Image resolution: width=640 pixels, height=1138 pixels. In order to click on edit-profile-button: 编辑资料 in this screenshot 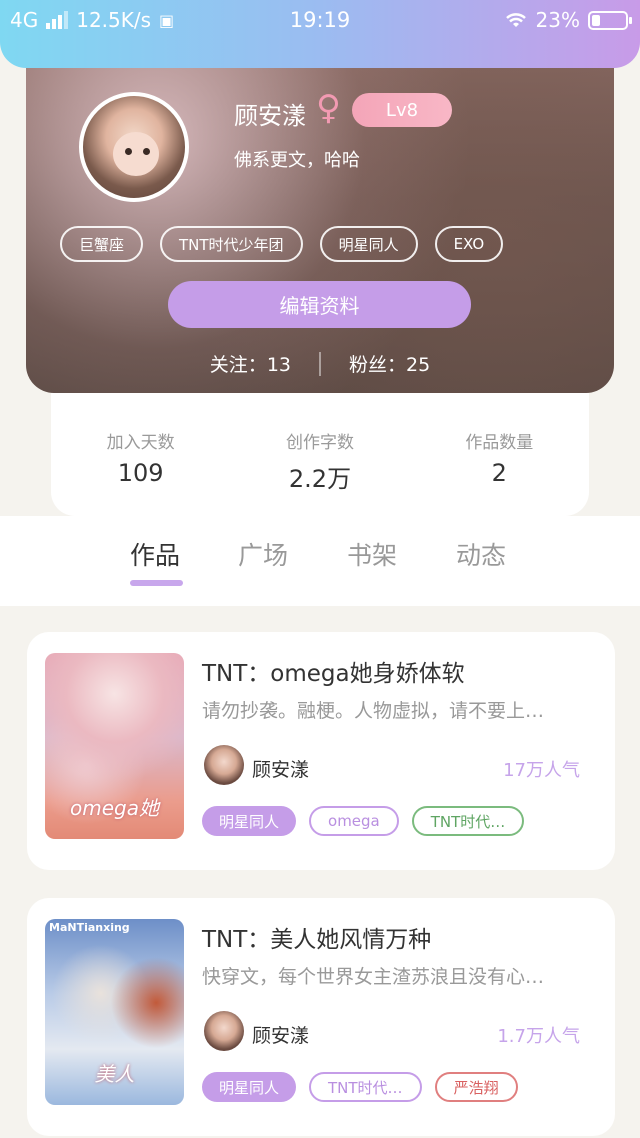, I will do `click(319, 304)`.